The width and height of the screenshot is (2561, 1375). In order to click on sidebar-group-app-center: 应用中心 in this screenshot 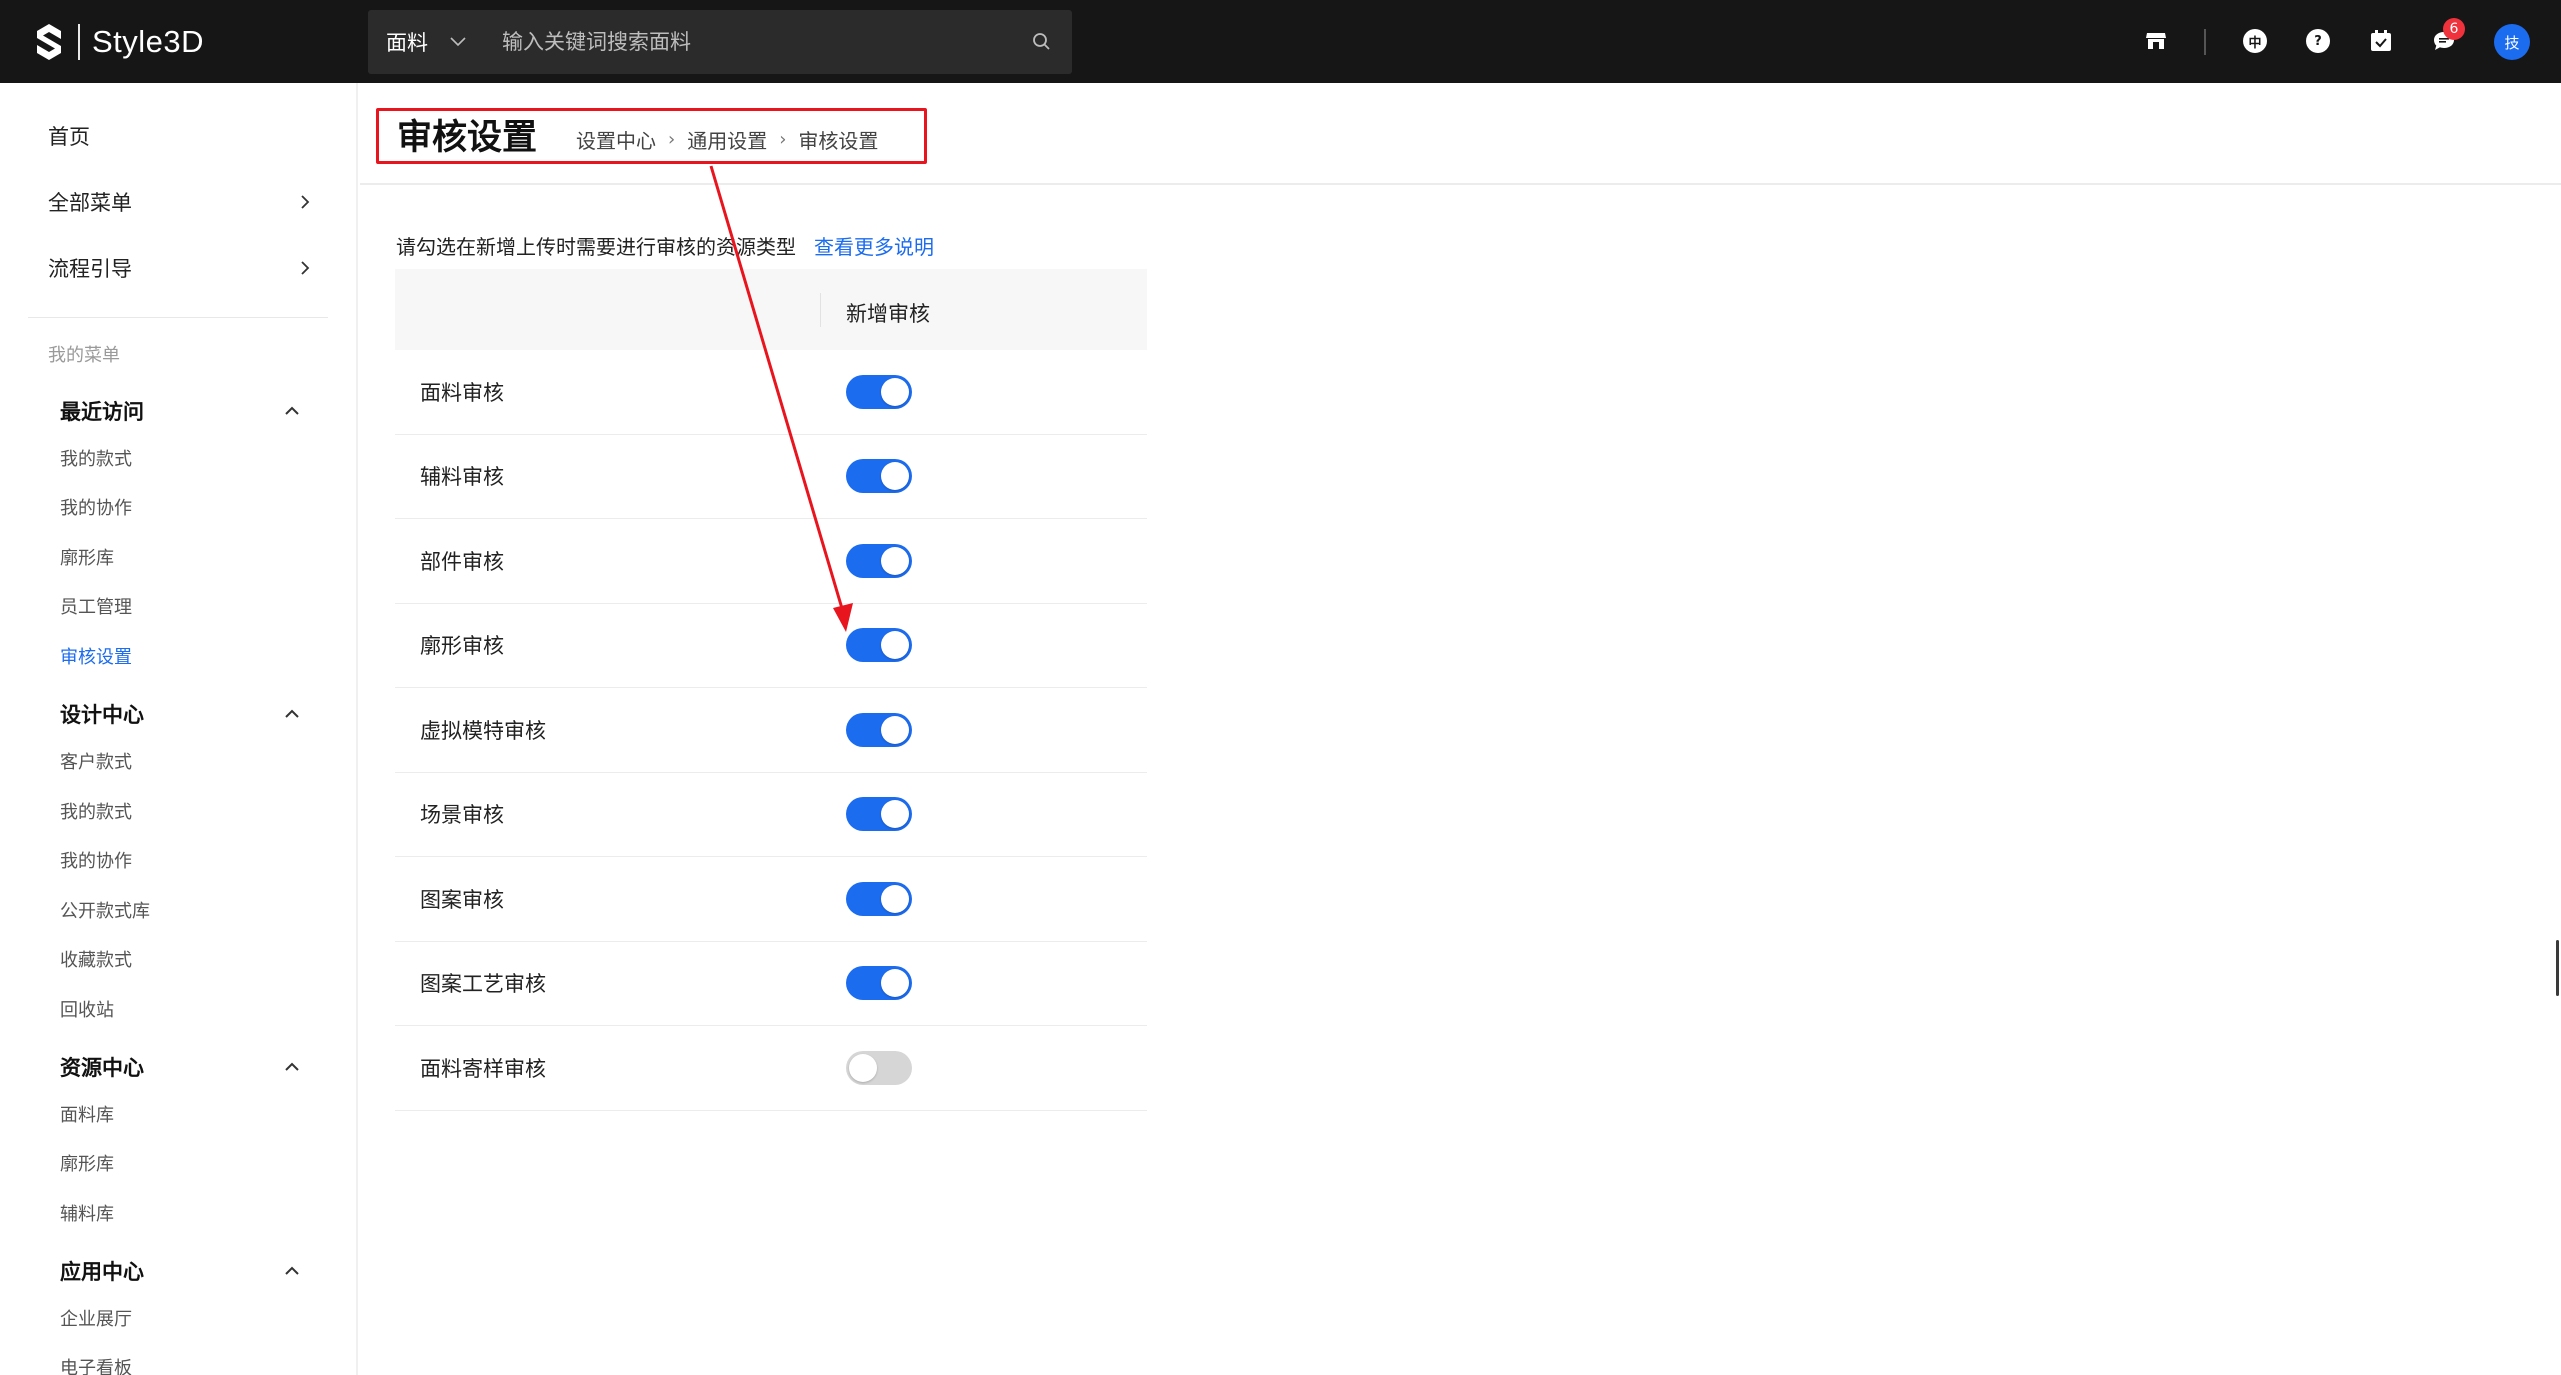, I will do `click(180, 1271)`.